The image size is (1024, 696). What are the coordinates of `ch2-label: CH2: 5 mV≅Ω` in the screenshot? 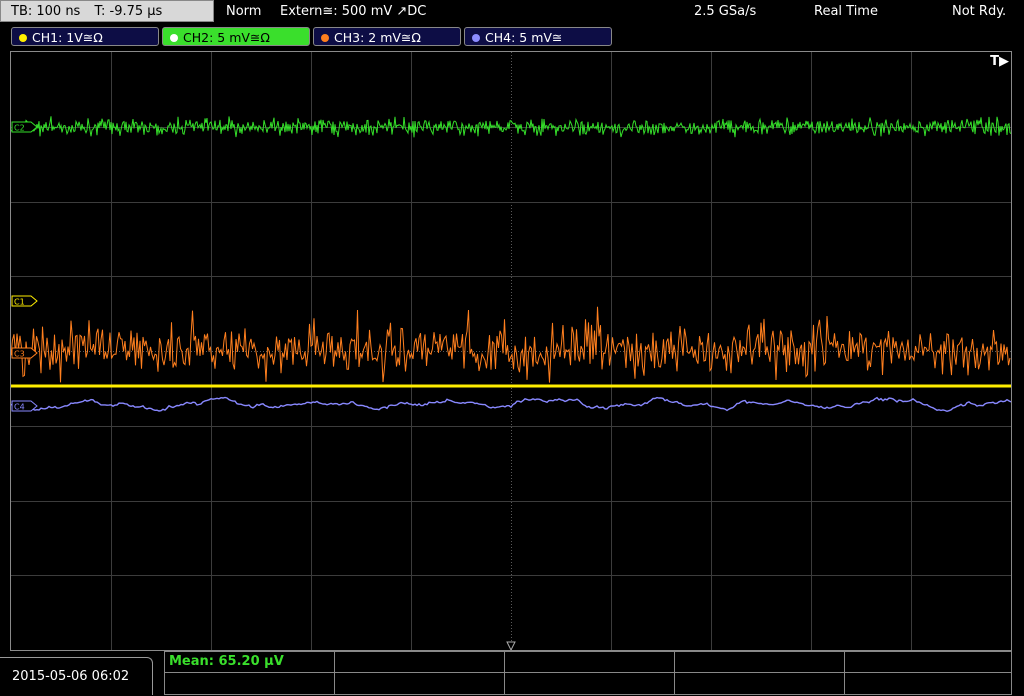 It's located at (226, 37).